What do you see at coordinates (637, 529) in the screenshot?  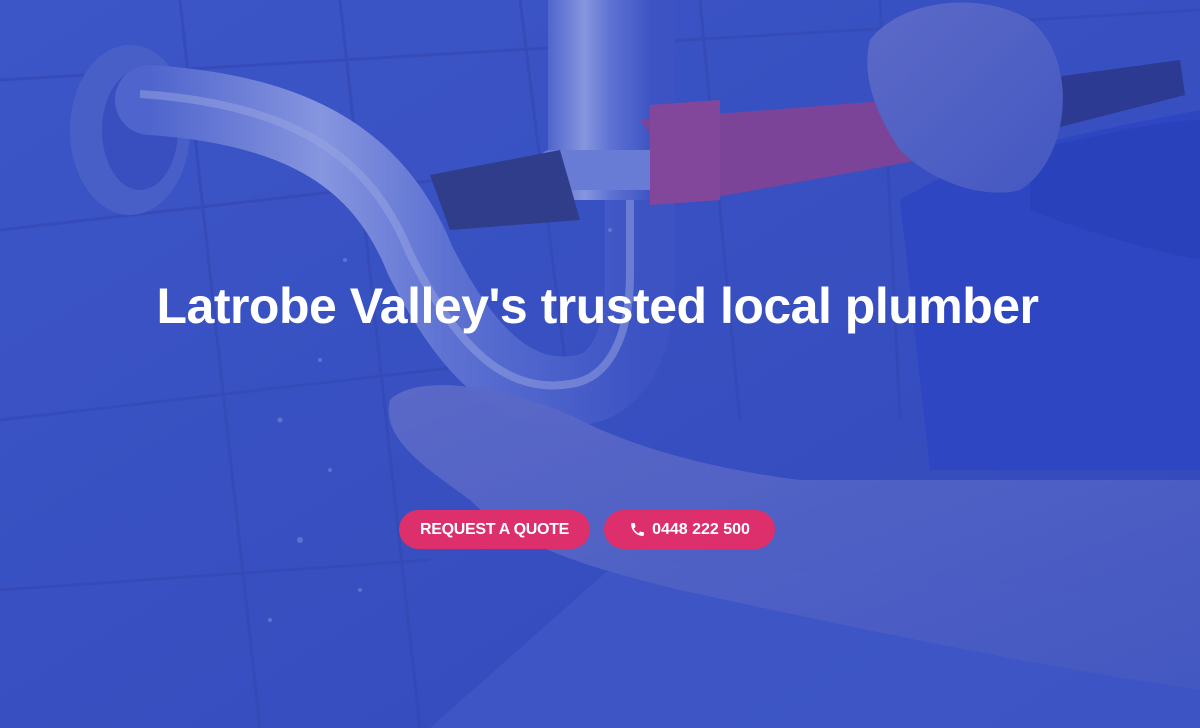 I see `phone-icon` at bounding box center [637, 529].